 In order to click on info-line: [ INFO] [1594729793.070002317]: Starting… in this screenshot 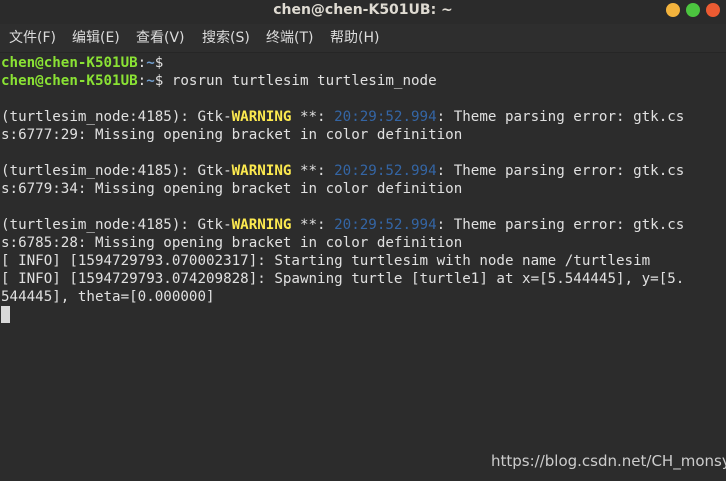, I will do `click(326, 261)`.